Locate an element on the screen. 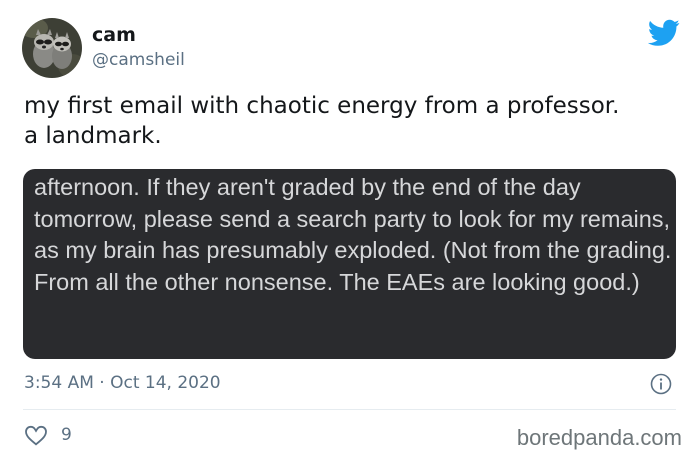  tweet-header: cam @camsheil is located at coordinates (103, 48).